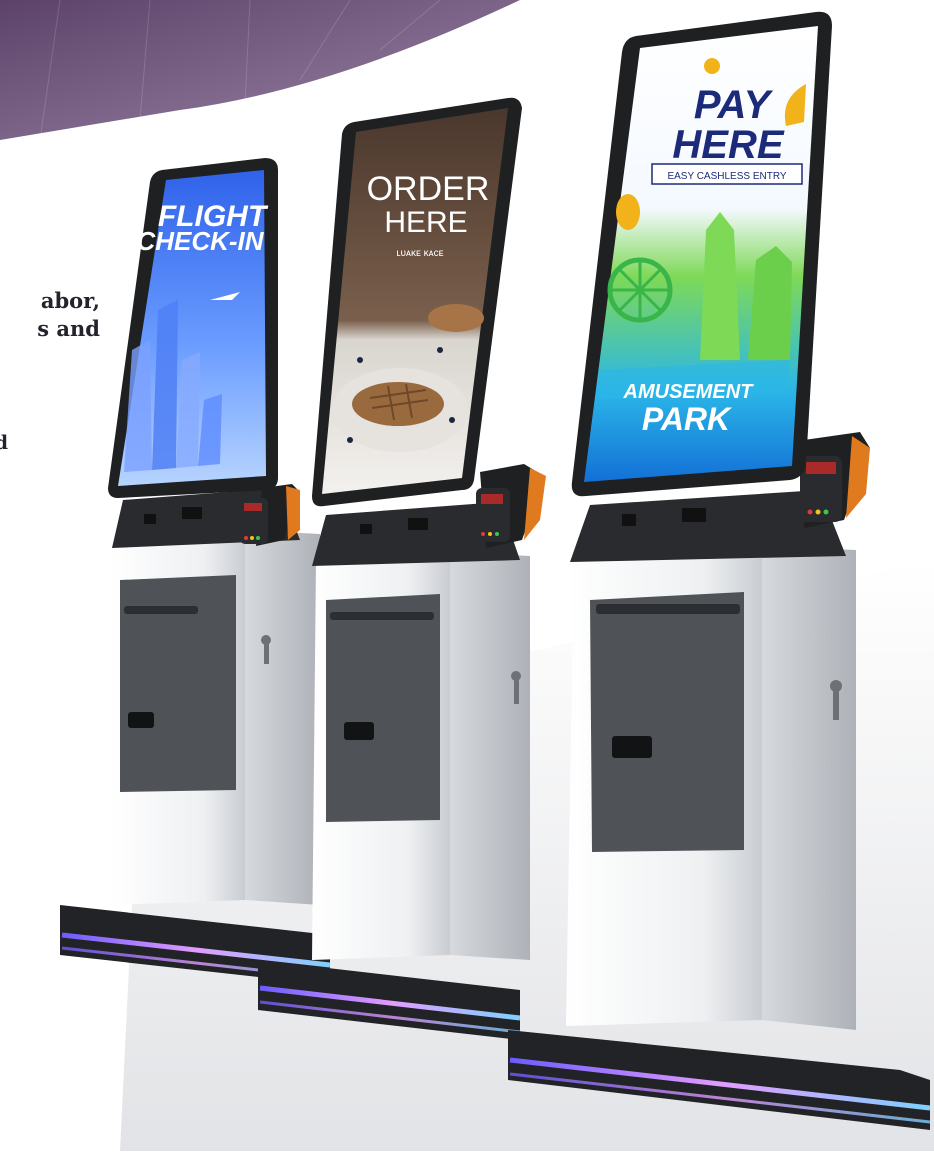 This screenshot has width=934, height=1155. What do you see at coordinates (689, 392) in the screenshot?
I see `pay-screen-footer-1: AMUSEMENT` at bounding box center [689, 392].